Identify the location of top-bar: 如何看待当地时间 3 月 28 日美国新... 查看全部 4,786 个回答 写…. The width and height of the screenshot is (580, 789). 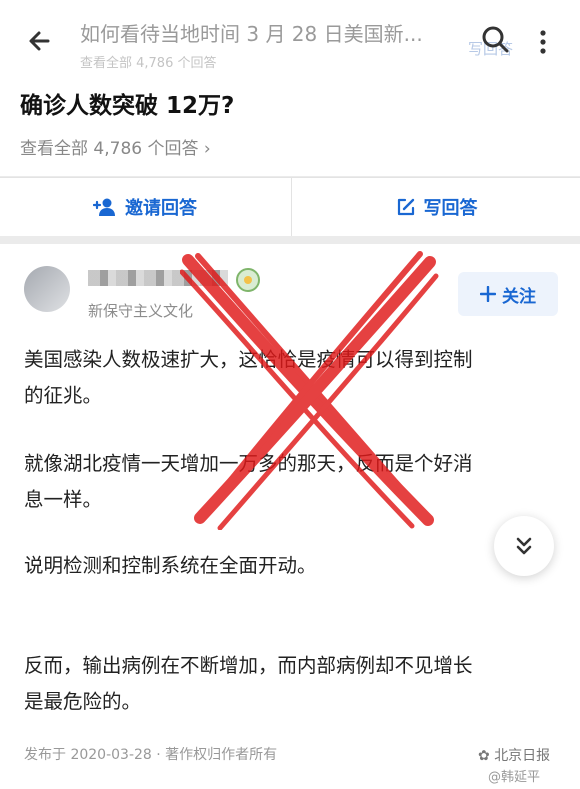
(290, 36).